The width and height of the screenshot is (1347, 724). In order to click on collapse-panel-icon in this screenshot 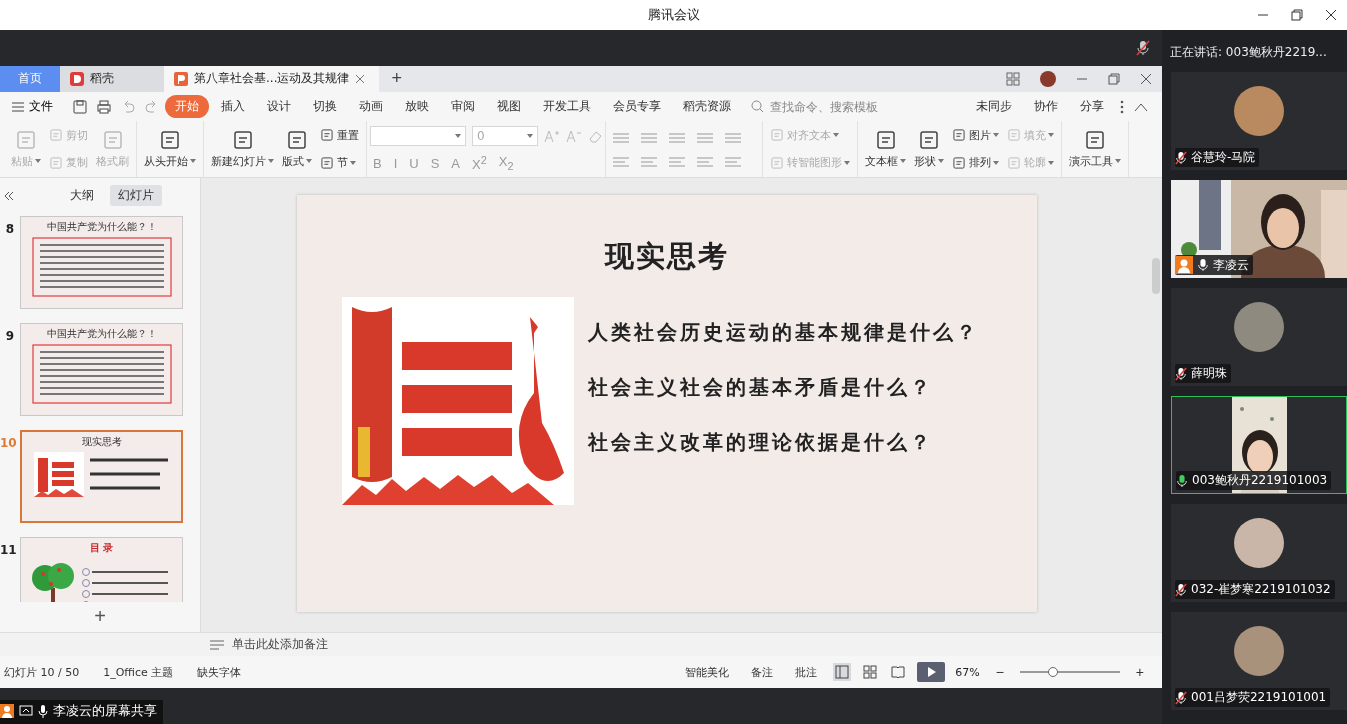, I will do `click(9, 195)`.